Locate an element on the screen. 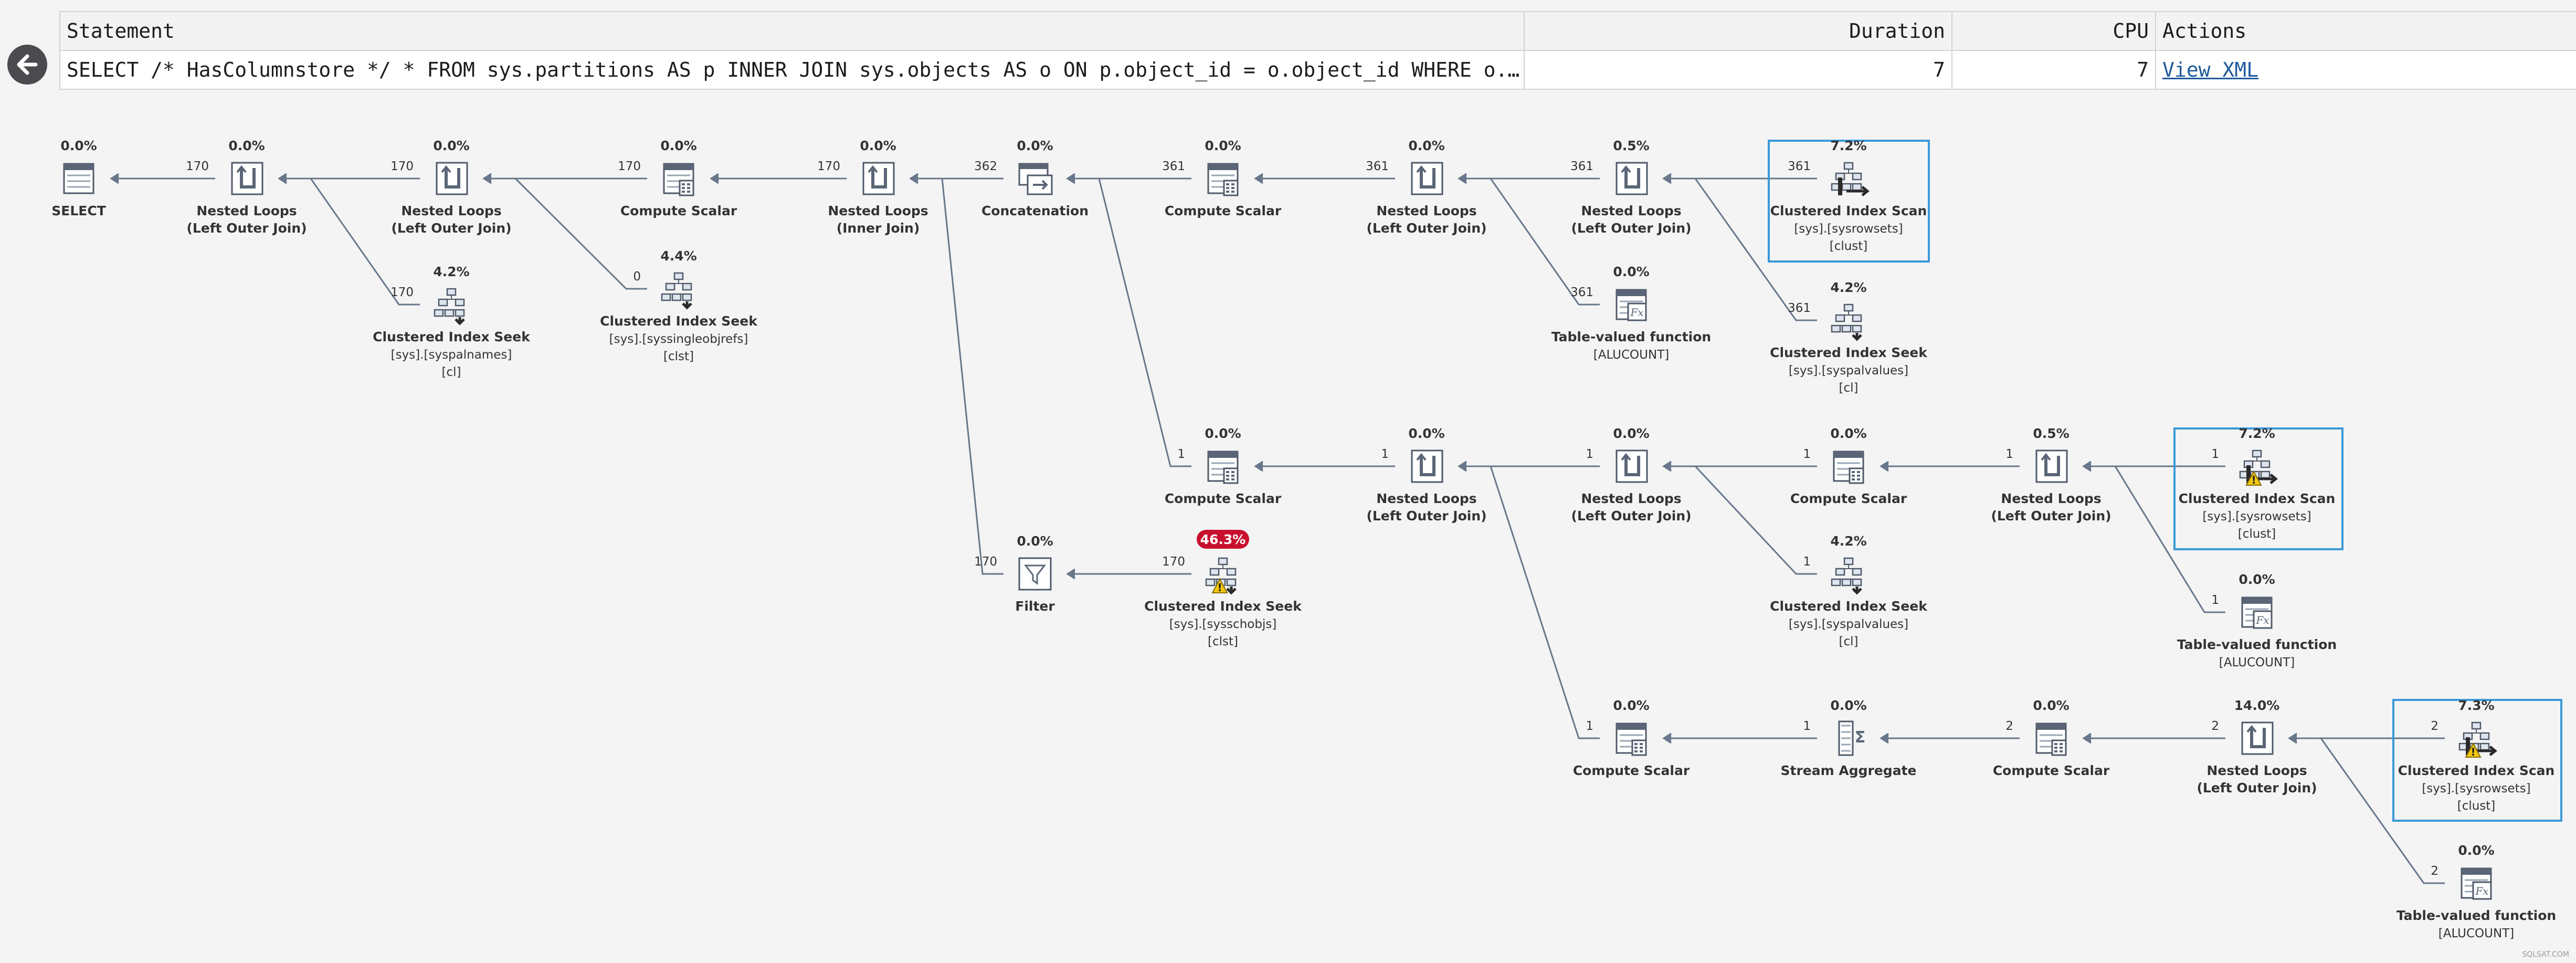 This screenshot has height=963, width=2576. plan-node-nl4: 0.0% Nested Loops (Left Outer Join) is located at coordinates (1426, 187).